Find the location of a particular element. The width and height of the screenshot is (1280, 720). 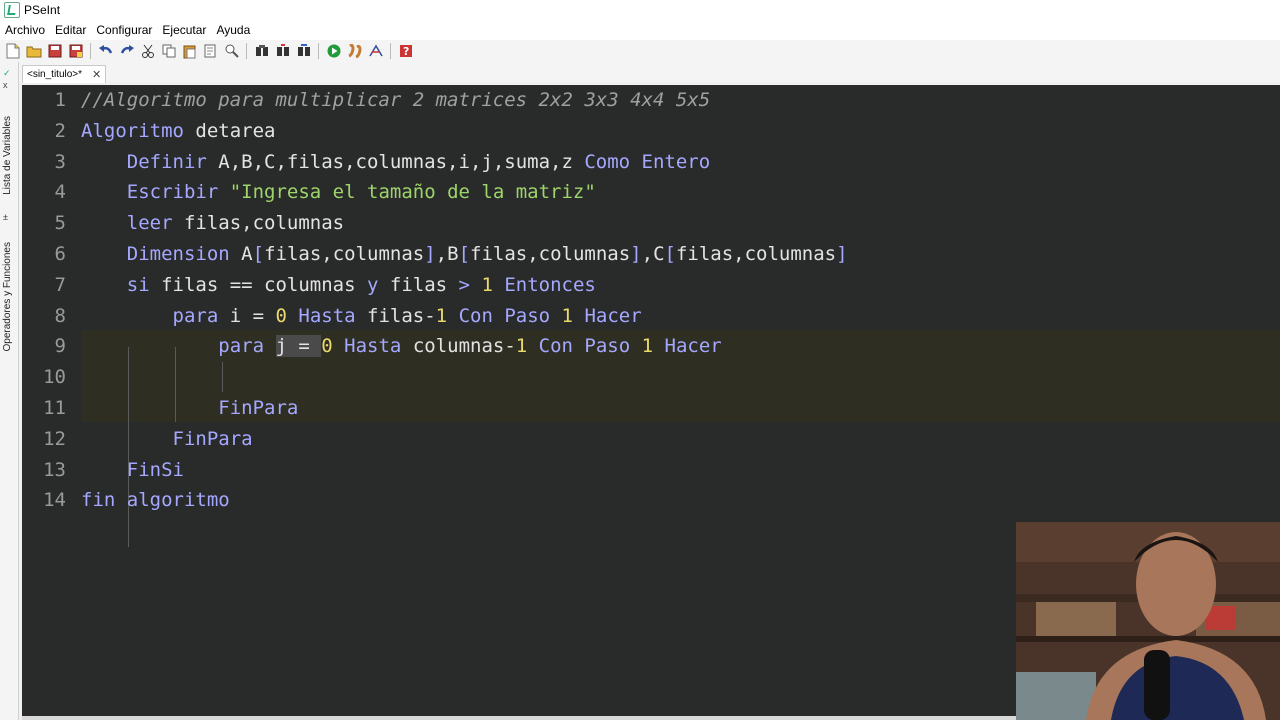

xyz-icon: x is located at coordinates (5, 85).